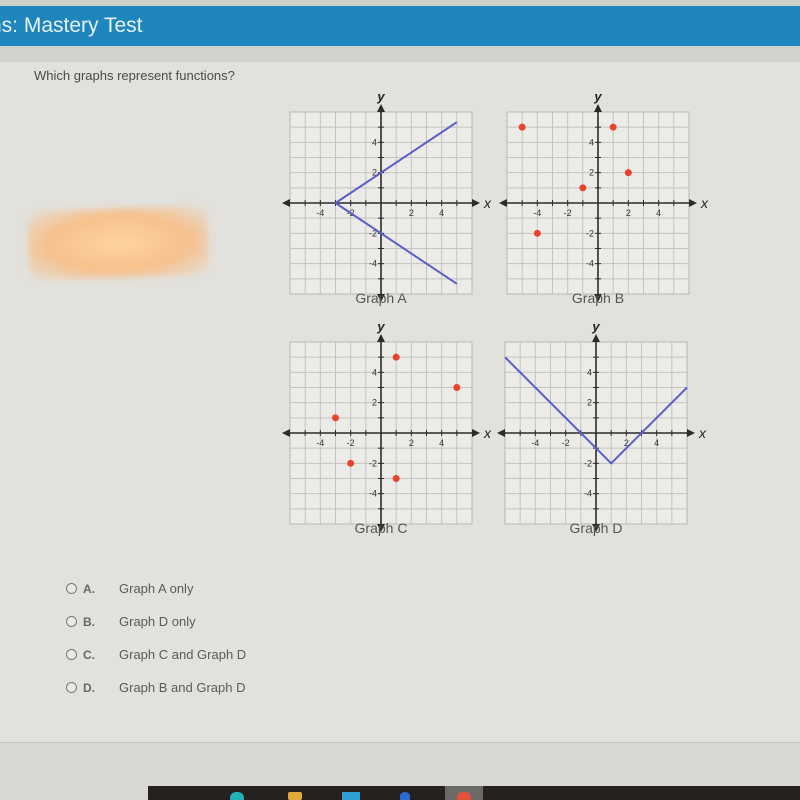  I want to click on option-d: D. Graph B and Graph D, so click(156, 687).